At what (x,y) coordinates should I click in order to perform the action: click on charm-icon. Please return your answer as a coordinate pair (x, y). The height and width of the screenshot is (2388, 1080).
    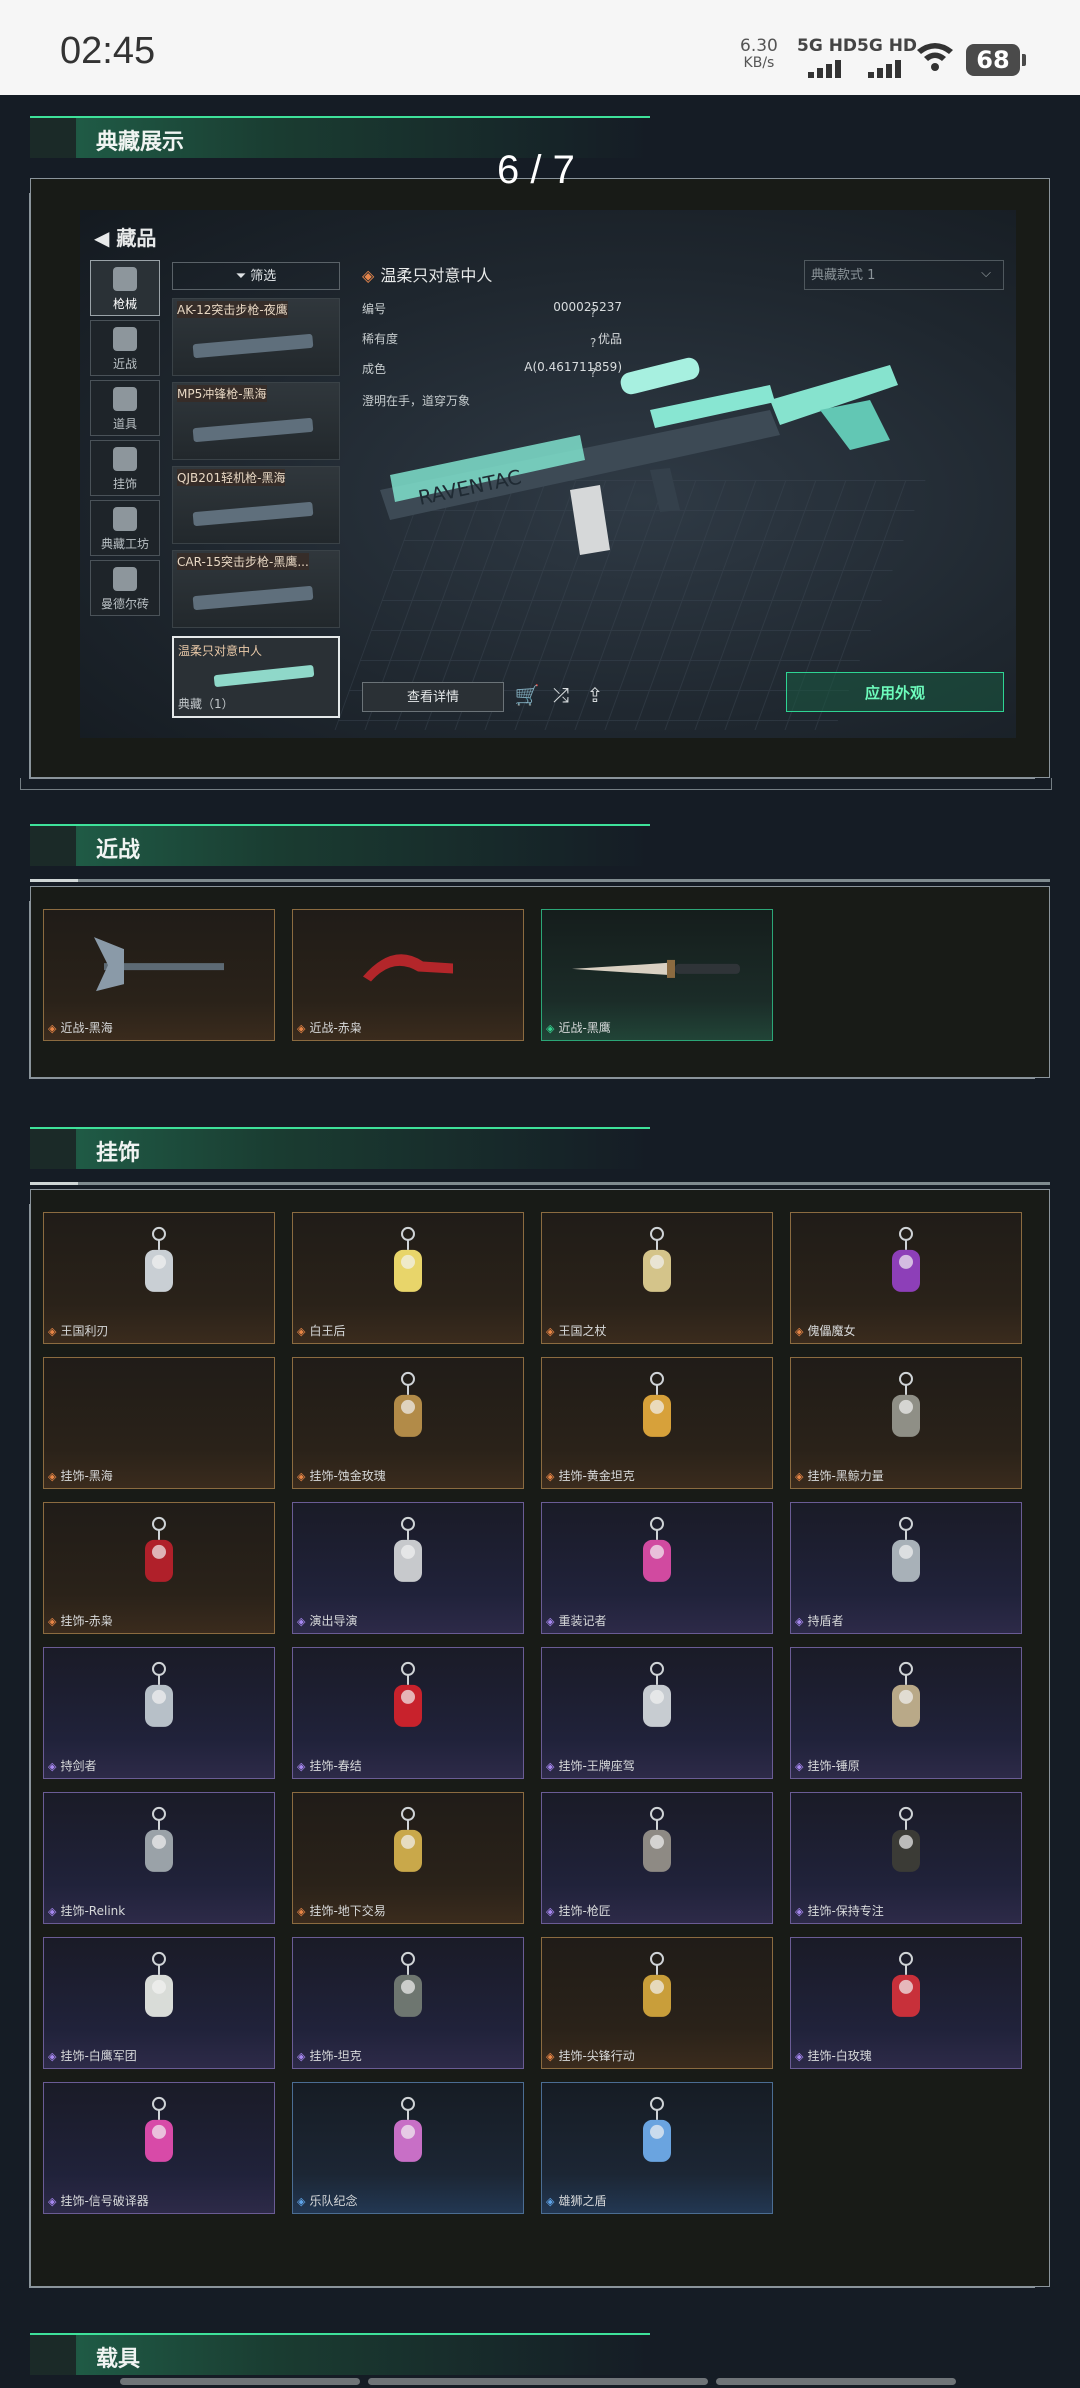
    Looking at the image, I should click on (125, 459).